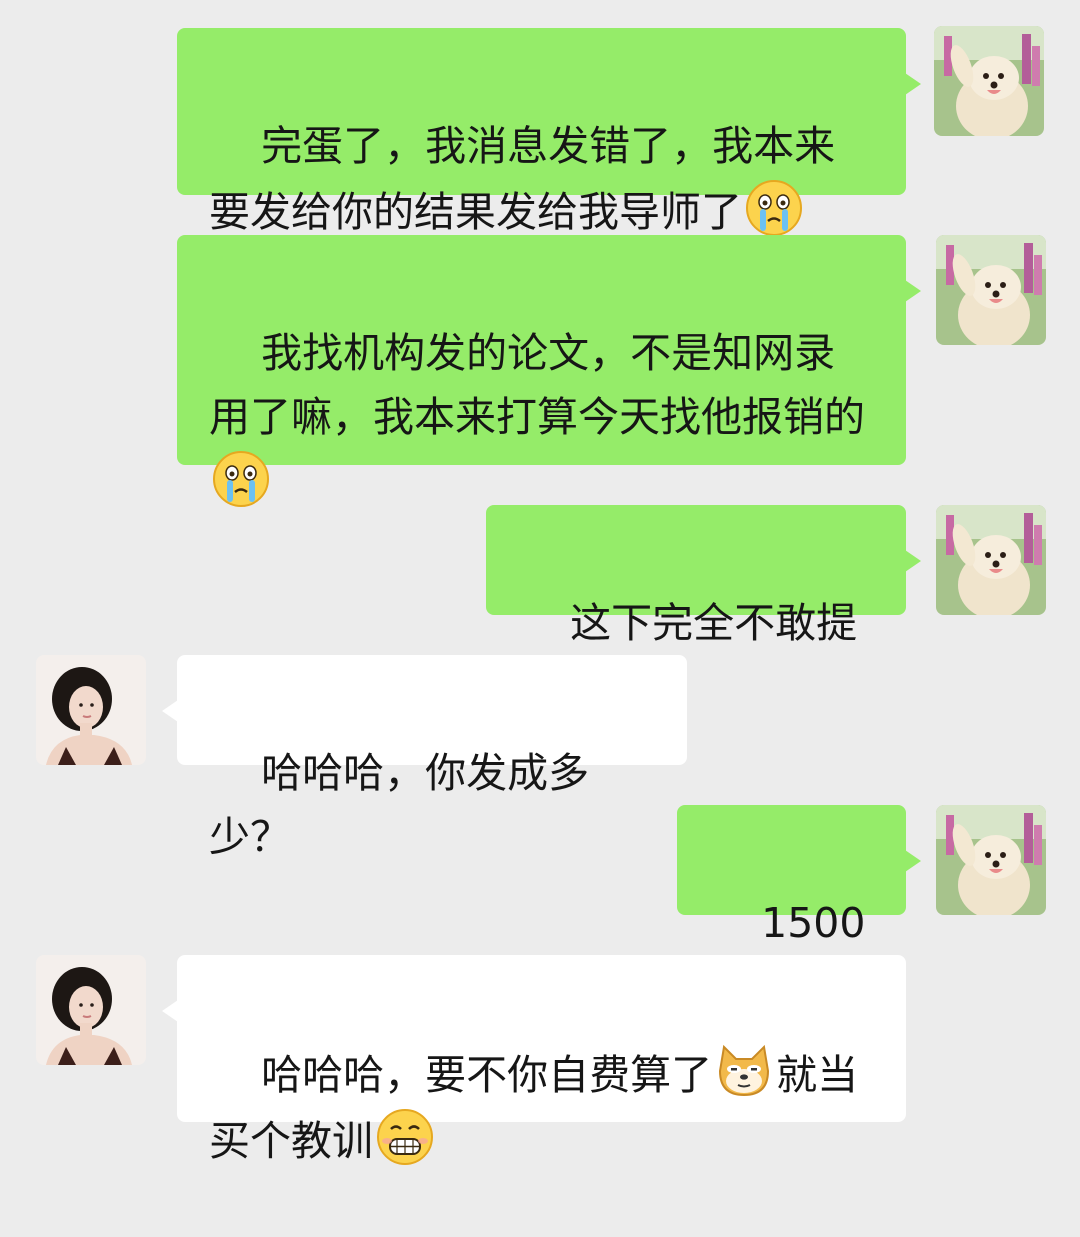  Describe the element at coordinates (813, 923) in the screenshot. I see `message-text: 1500` at that location.